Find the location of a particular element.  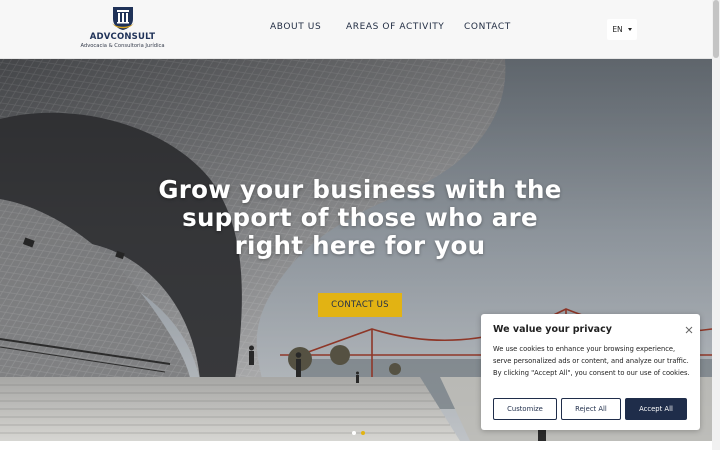

logo-tagline: Advocacia & Consultoria Jurídica is located at coordinates (122, 46).